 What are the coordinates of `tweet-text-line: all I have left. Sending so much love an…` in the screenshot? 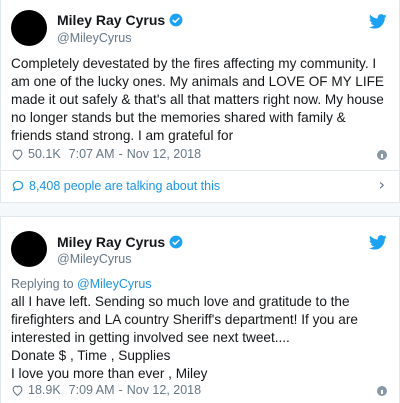 It's located at (180, 301).